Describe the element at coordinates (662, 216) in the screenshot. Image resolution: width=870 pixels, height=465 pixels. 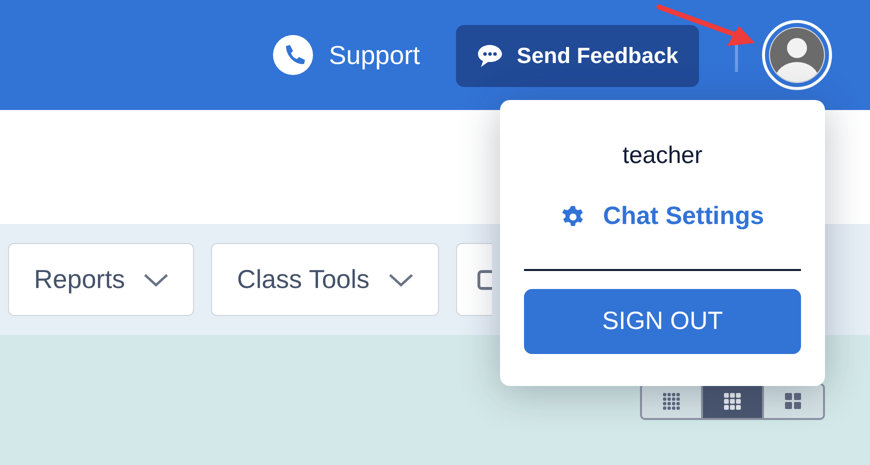
I see `chat-settings-link: Chat Settings` at that location.